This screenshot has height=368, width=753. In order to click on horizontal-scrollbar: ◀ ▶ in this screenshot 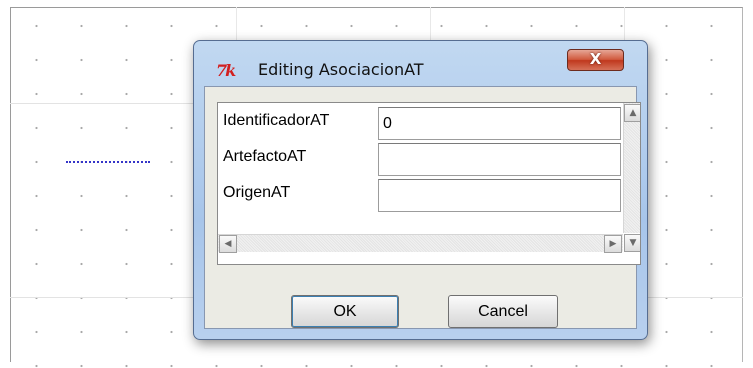, I will do `click(420, 243)`.